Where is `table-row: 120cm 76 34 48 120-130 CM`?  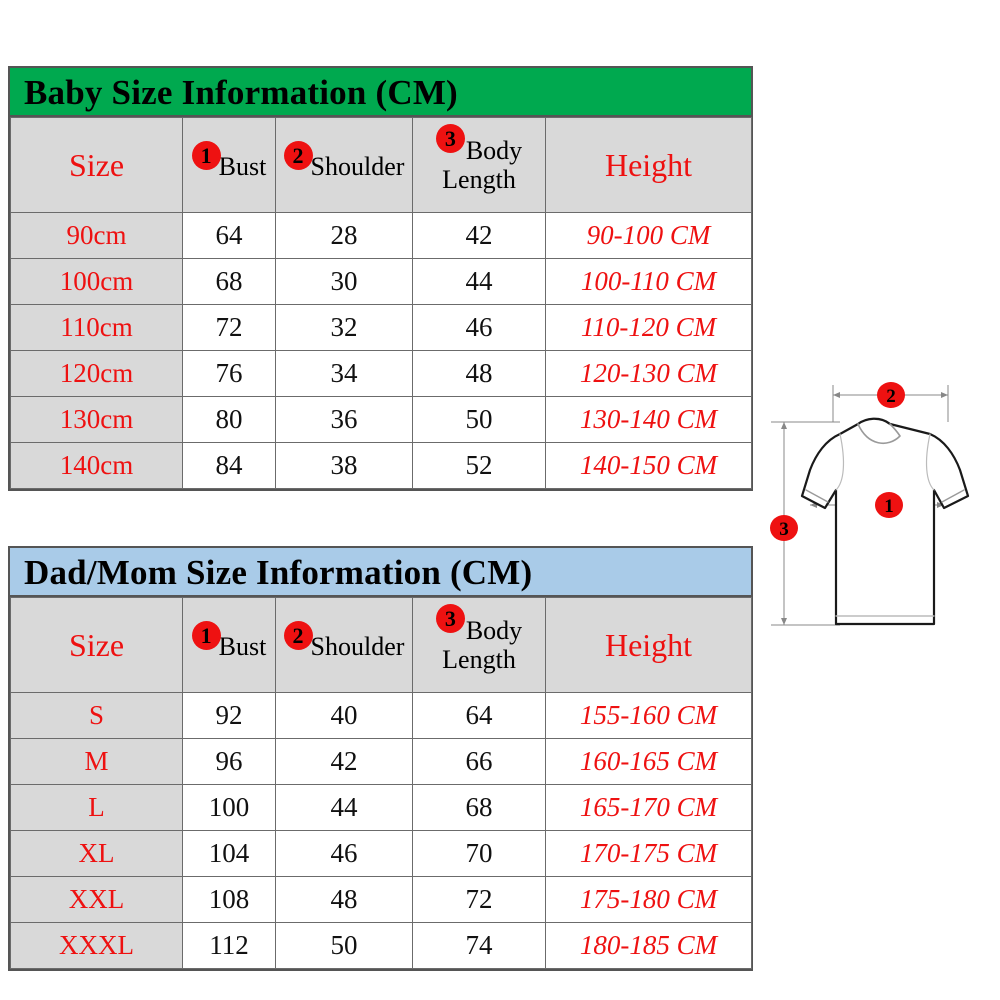
table-row: 120cm 76 34 48 120-130 CM is located at coordinates (381, 373).